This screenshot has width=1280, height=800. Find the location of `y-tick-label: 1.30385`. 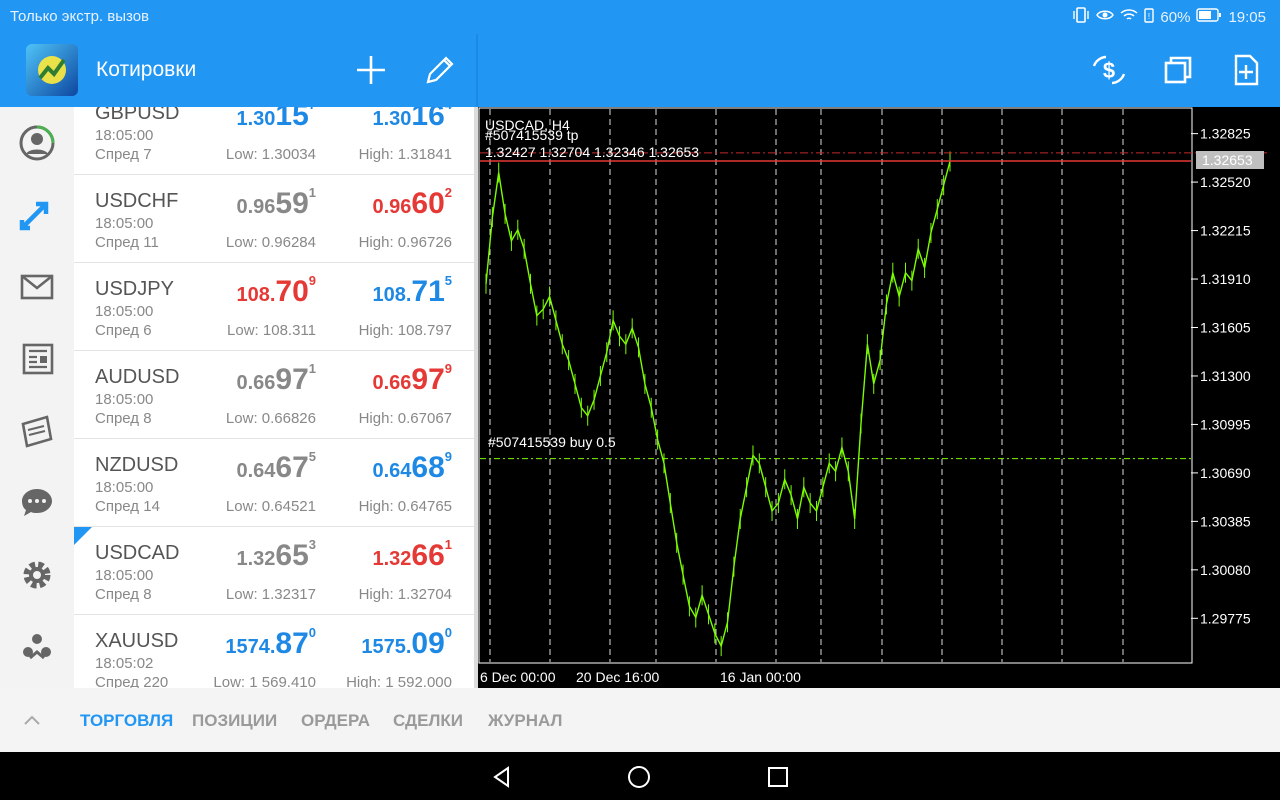

y-tick-label: 1.30385 is located at coordinates (1225, 521).